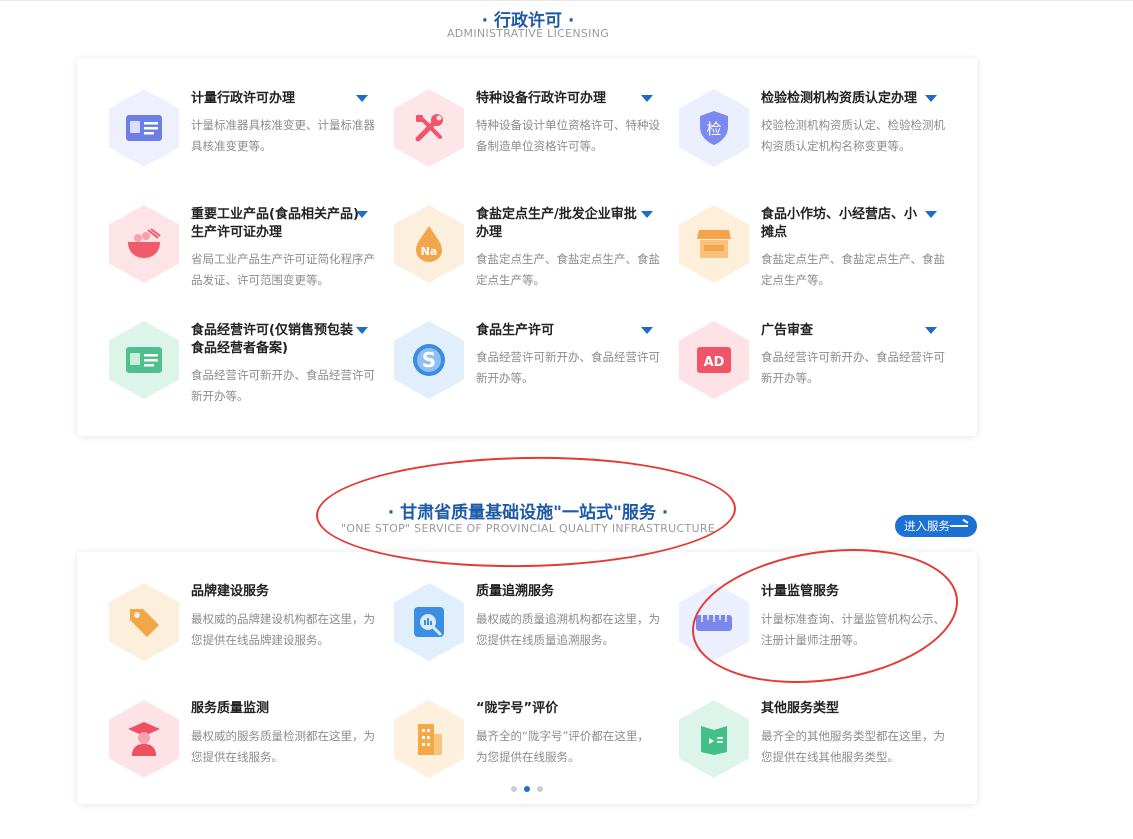  What do you see at coordinates (515, 591) in the screenshot?
I see `service-item-title: 质量追溯服务` at bounding box center [515, 591].